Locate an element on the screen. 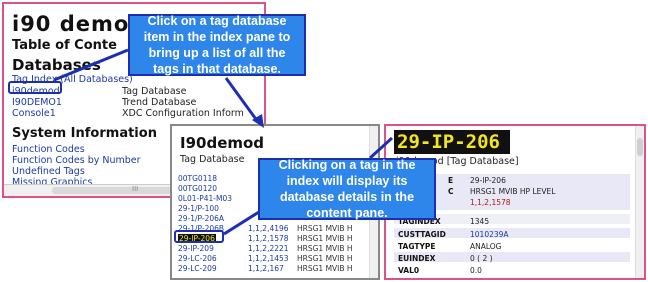 This screenshot has height=282, width=648. arrow-to-database is located at coordinates (91, 65).